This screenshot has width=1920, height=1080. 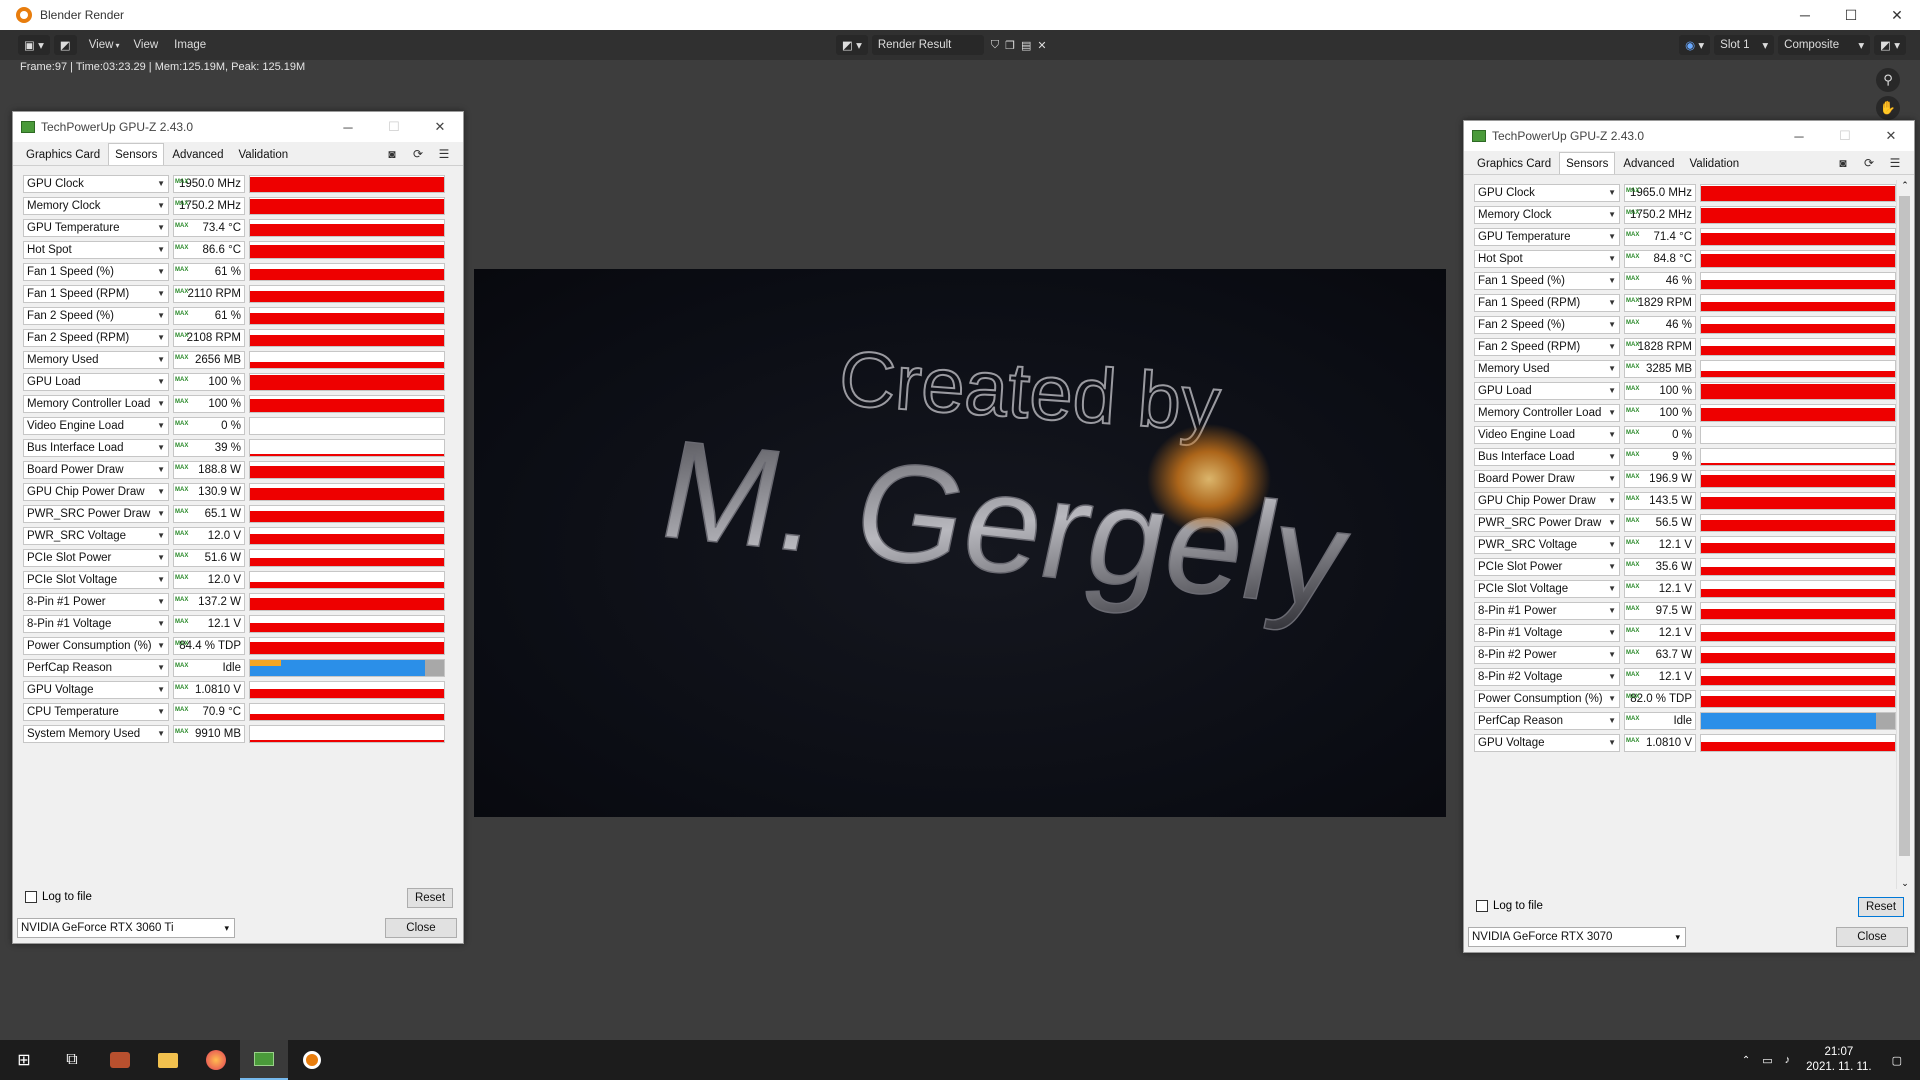 What do you see at coordinates (1888, 108) in the screenshot?
I see `pan-hand-icon: ✋` at bounding box center [1888, 108].